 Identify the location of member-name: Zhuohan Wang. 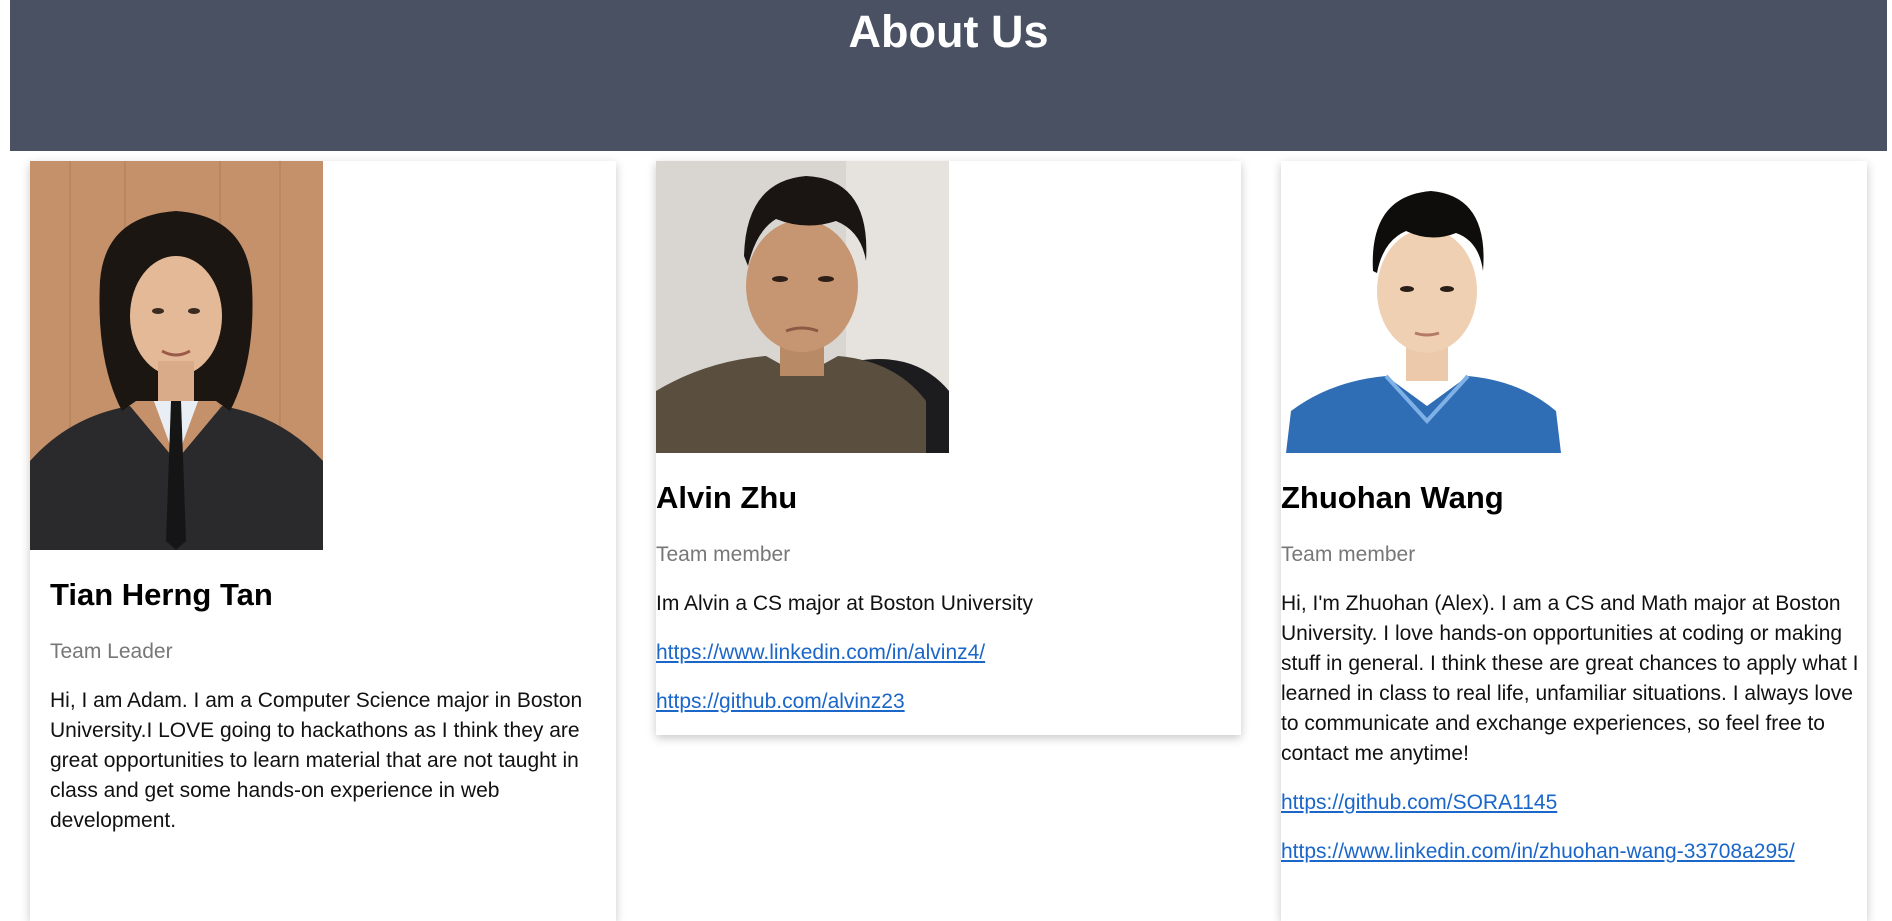
(1392, 497).